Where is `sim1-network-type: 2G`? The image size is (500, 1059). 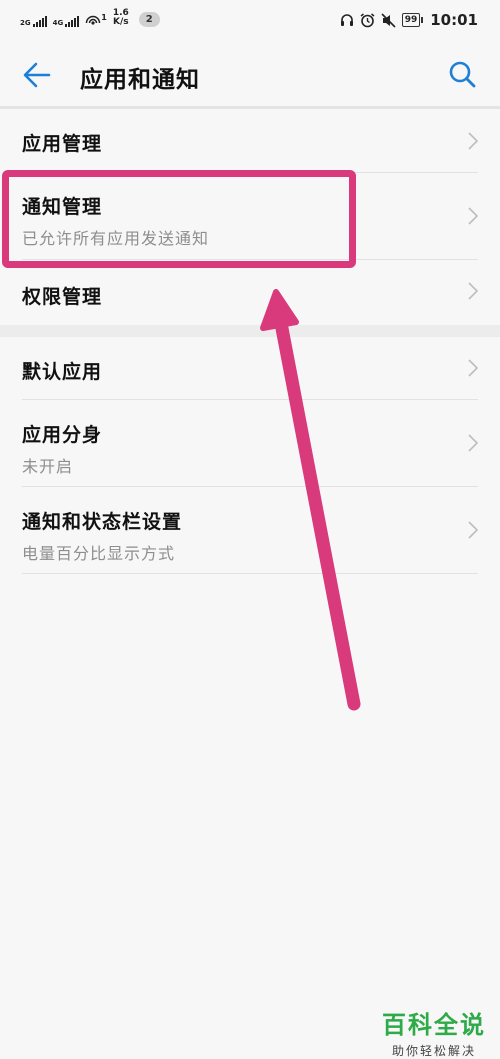 sim1-network-type: 2G is located at coordinates (25, 23).